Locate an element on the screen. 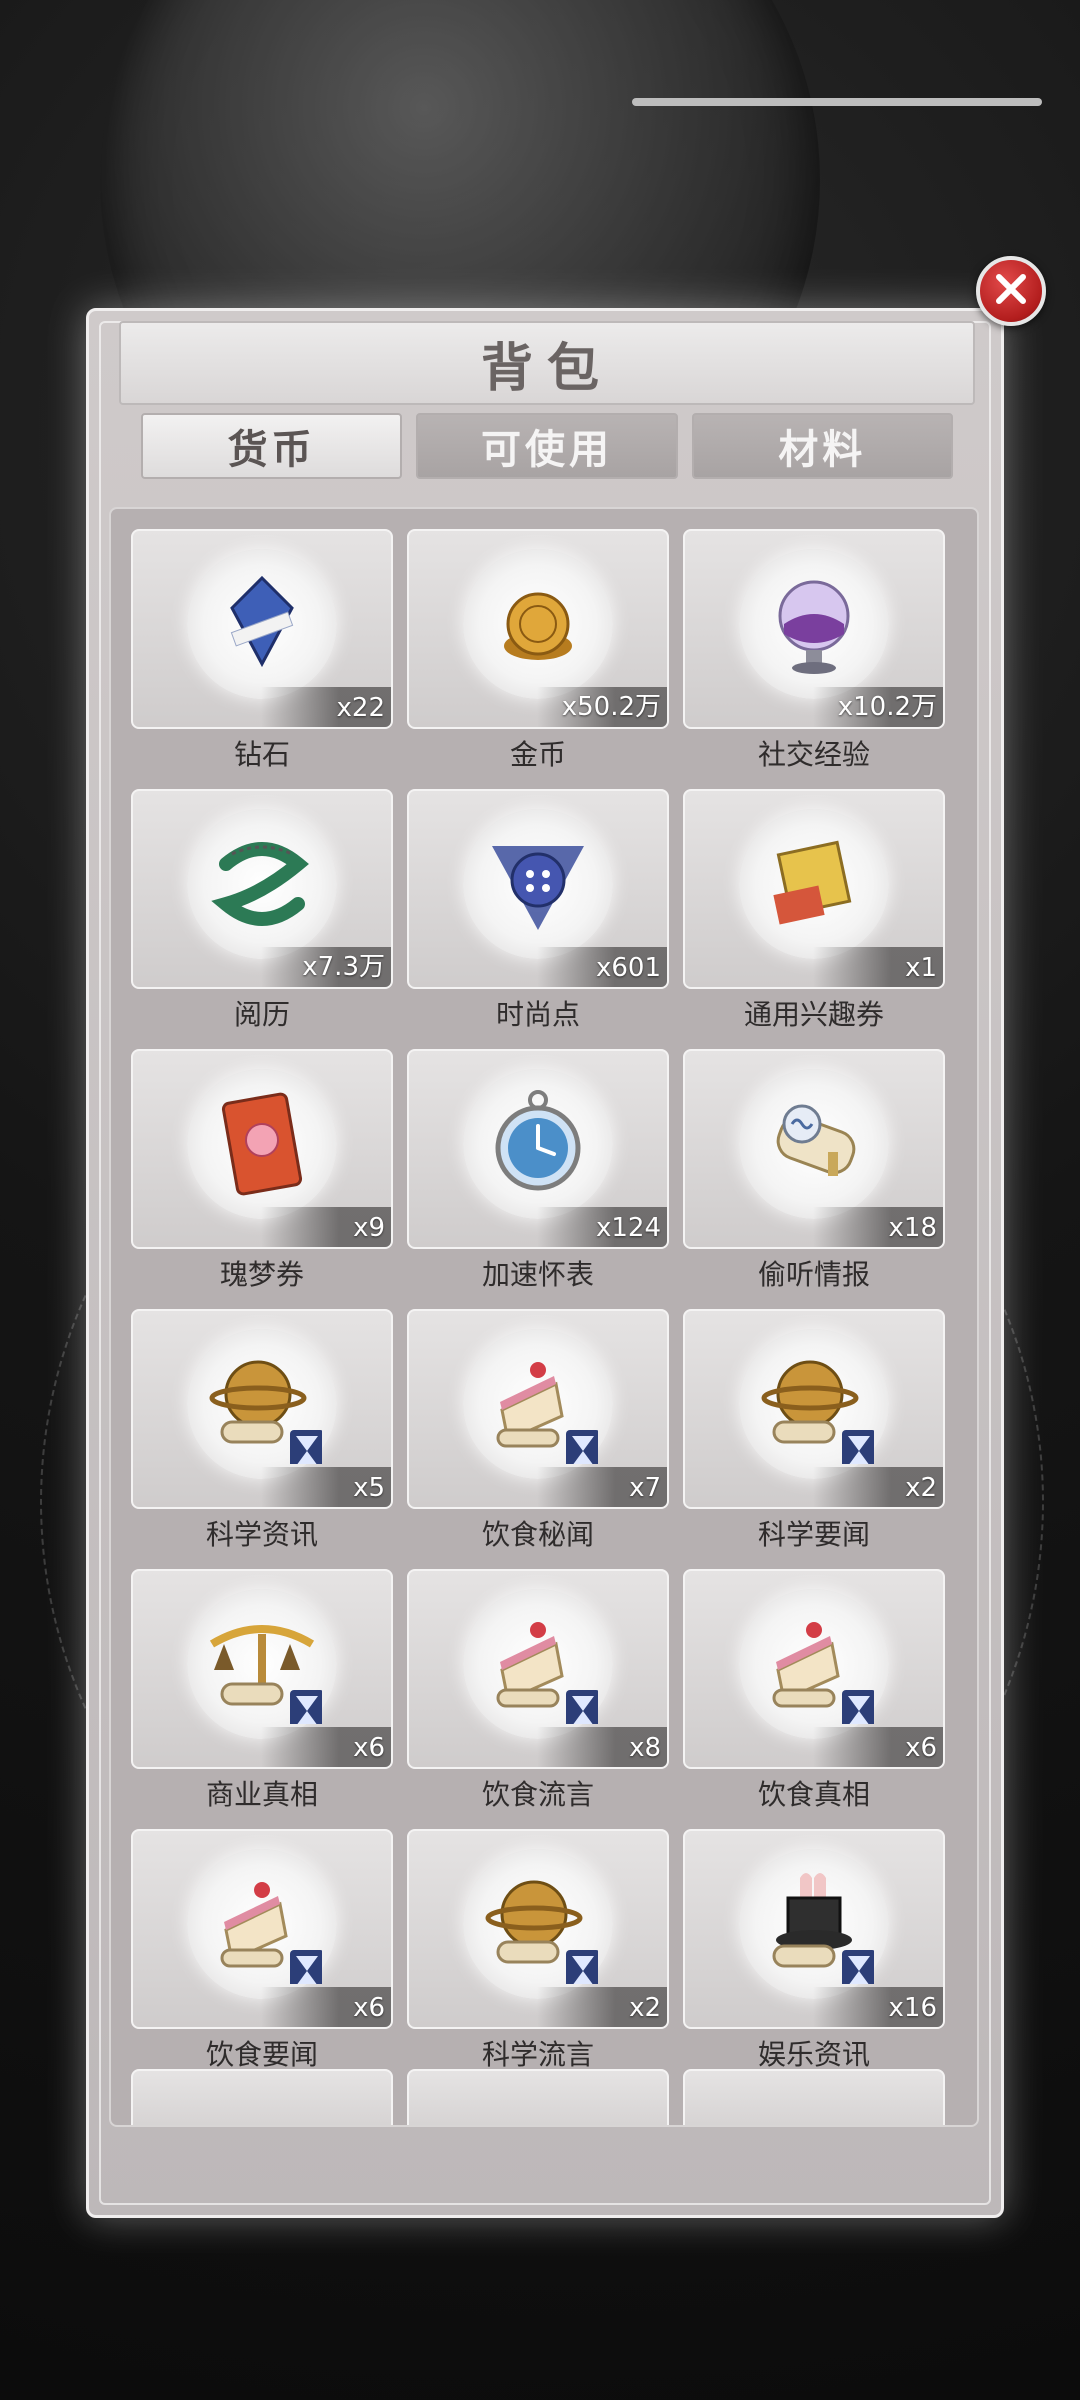 The image size is (1080, 2400). item-quantity: x7.3万 is located at coordinates (343, 967).